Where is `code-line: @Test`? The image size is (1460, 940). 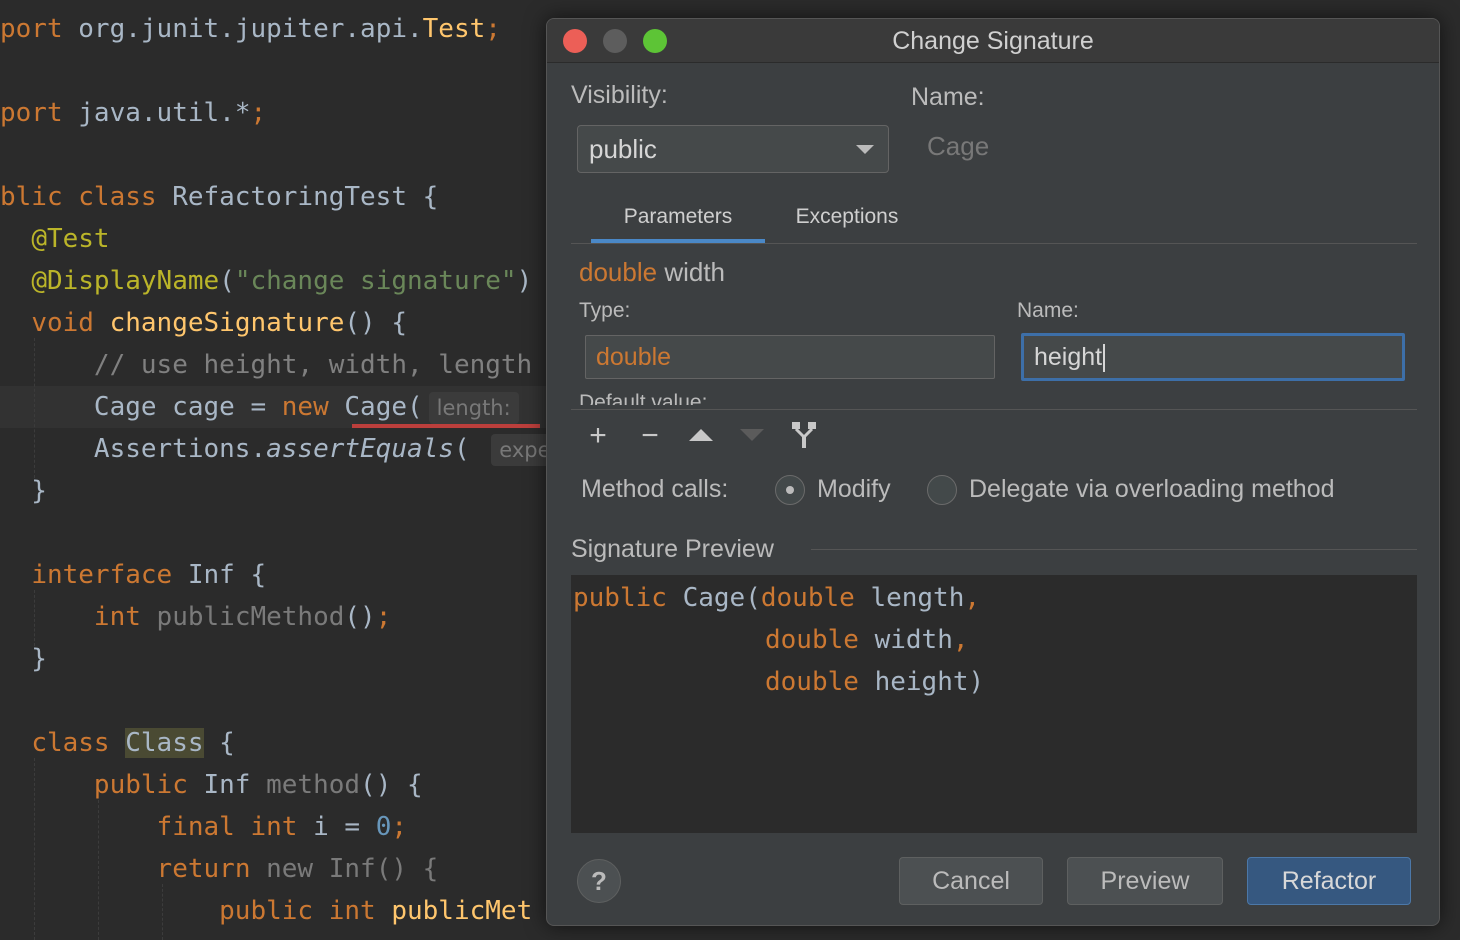 code-line: @Test is located at coordinates (54, 239).